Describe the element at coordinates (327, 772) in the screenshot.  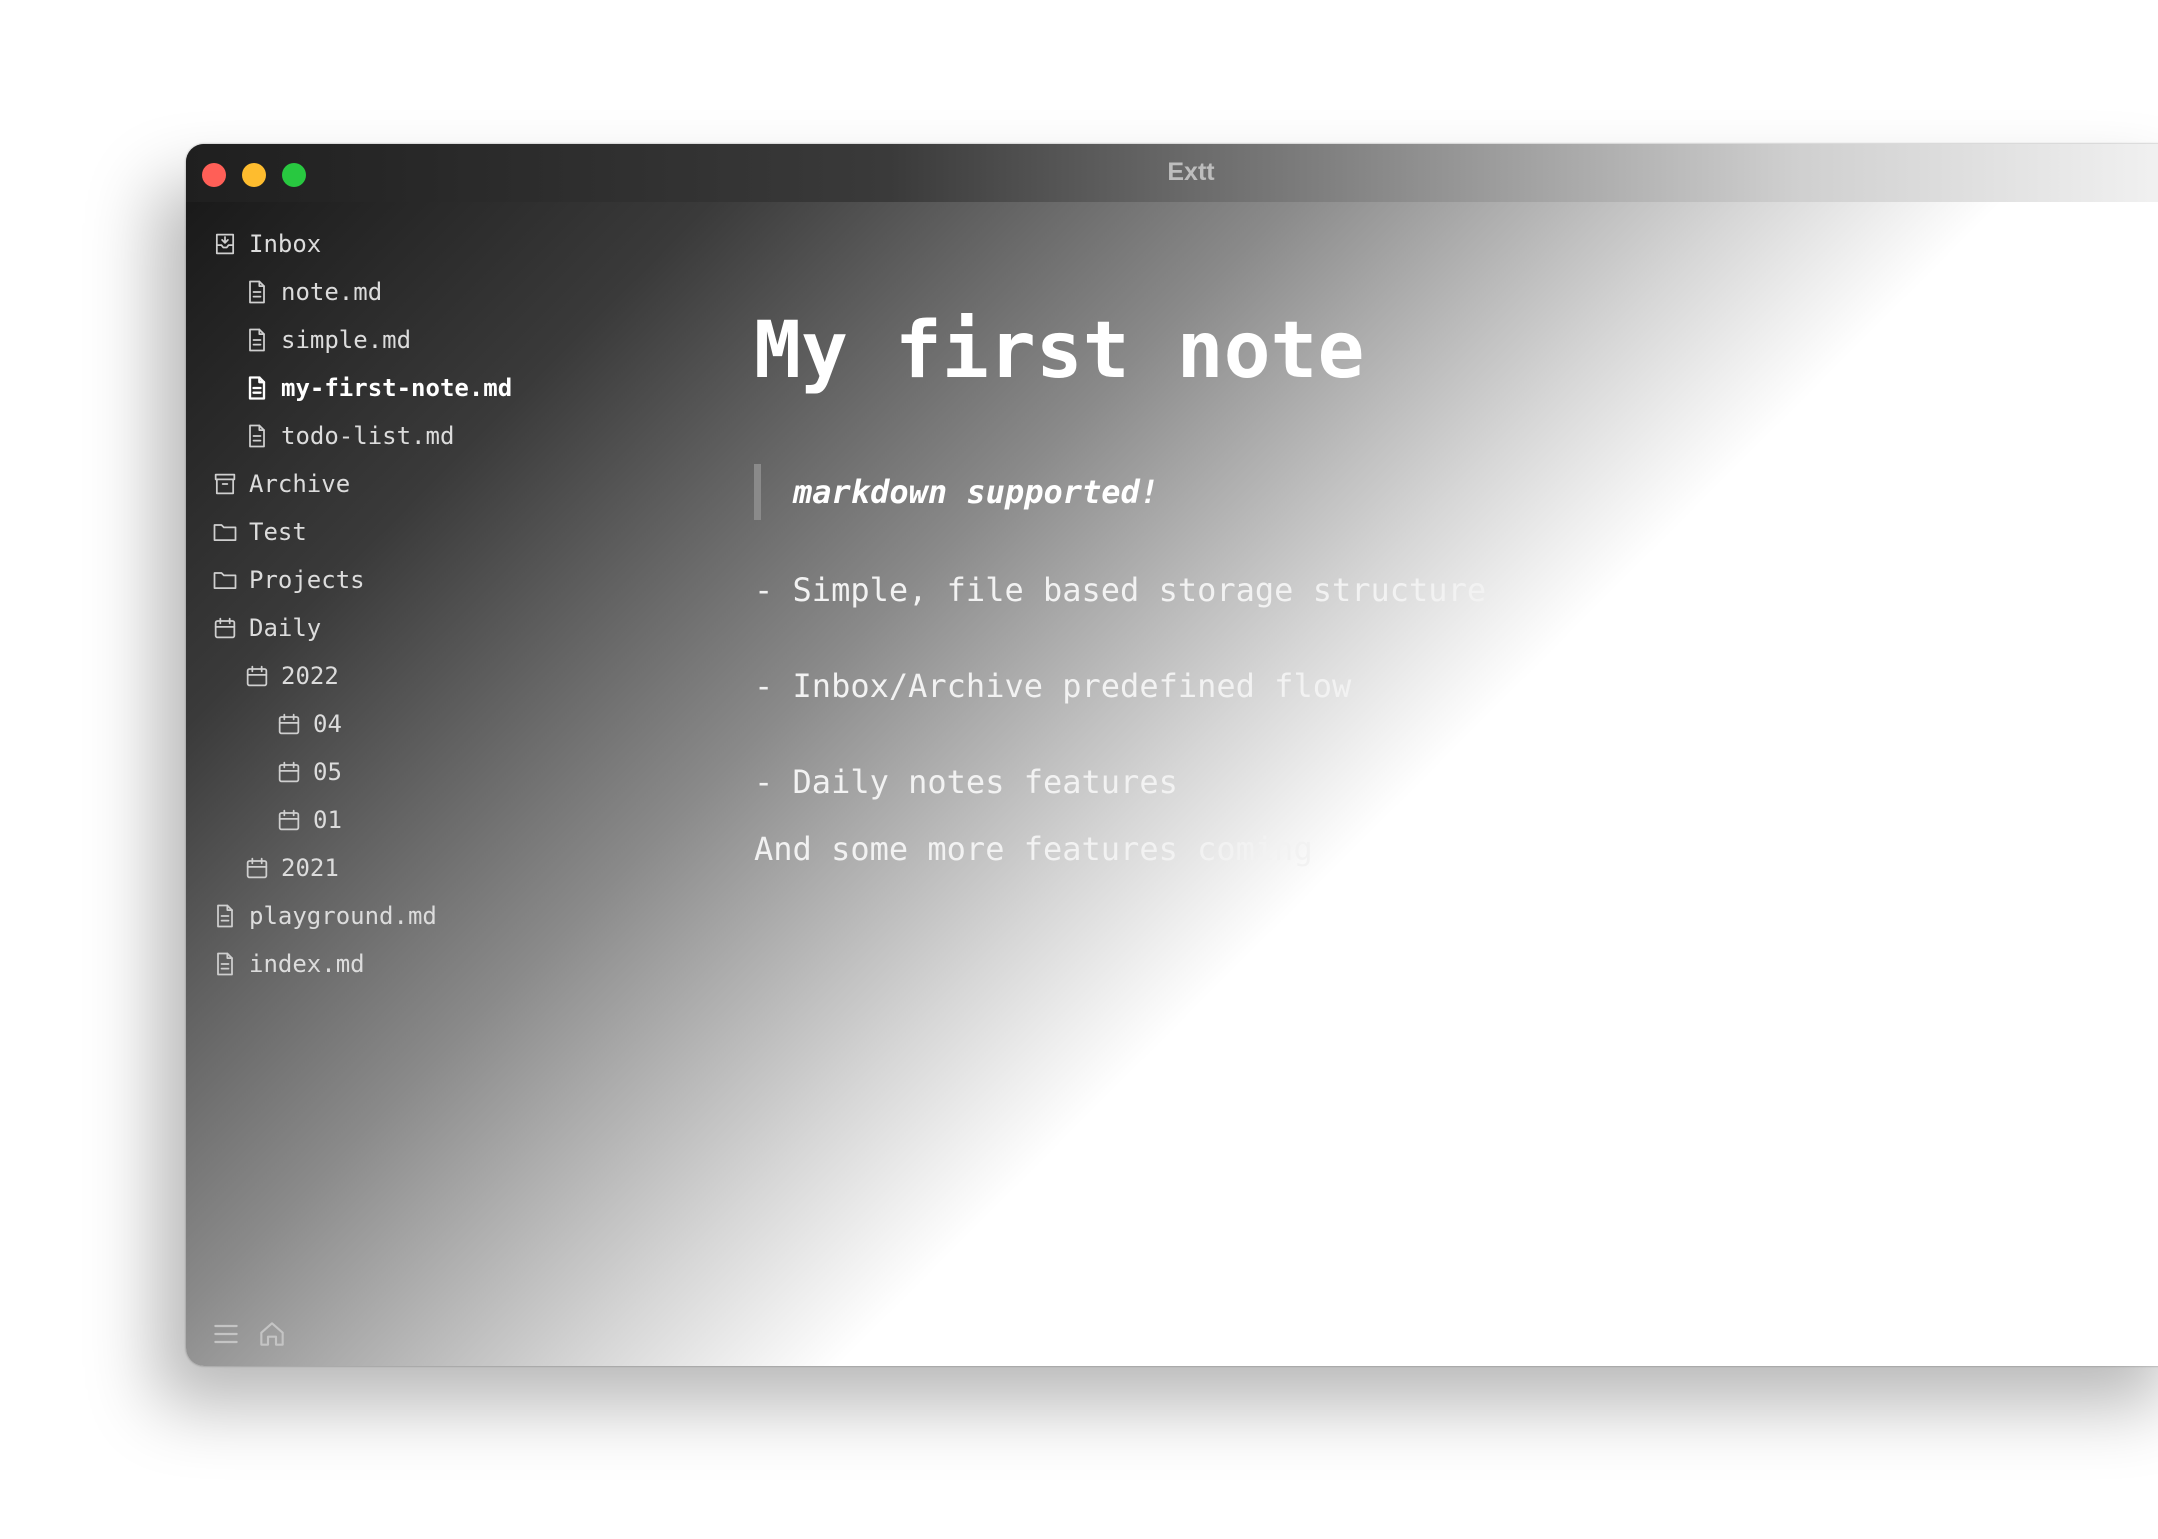
I see `tree-item-label: 05` at that location.